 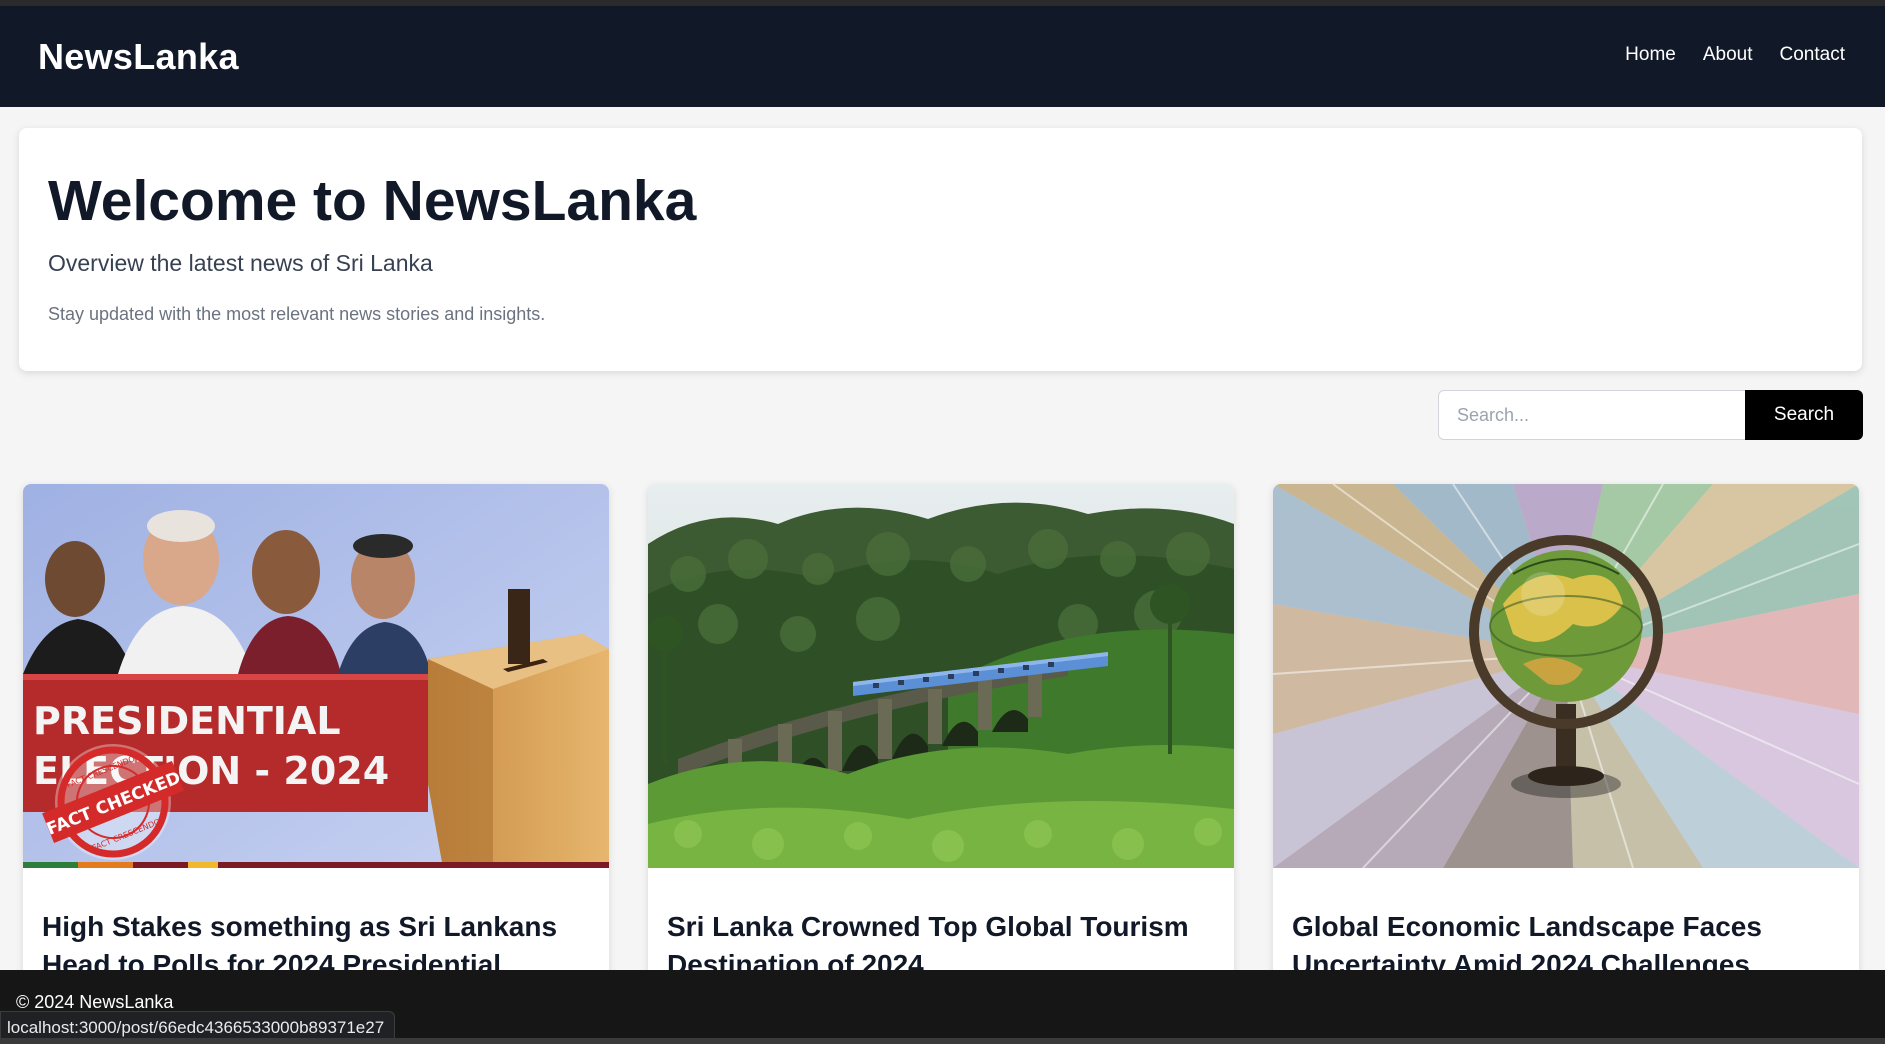 What do you see at coordinates (942, 1041) in the screenshot?
I see `browser-frame-bottom` at bounding box center [942, 1041].